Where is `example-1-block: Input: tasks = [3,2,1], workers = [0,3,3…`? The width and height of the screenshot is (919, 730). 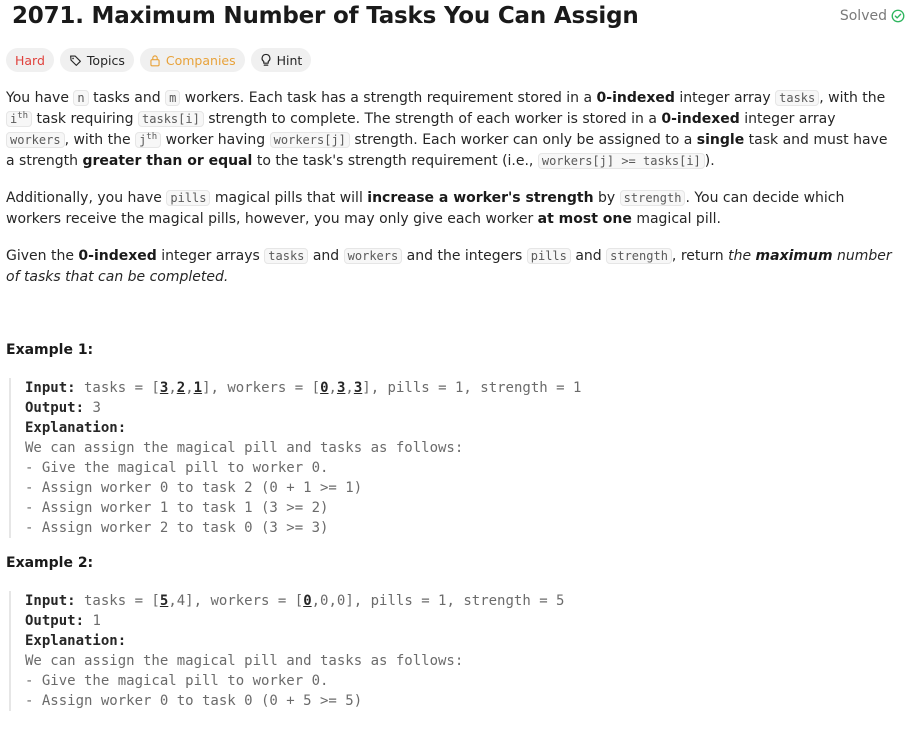
example-1-block: Input: tasks = [3,2,1], workers = [0,3,3… is located at coordinates (295, 458).